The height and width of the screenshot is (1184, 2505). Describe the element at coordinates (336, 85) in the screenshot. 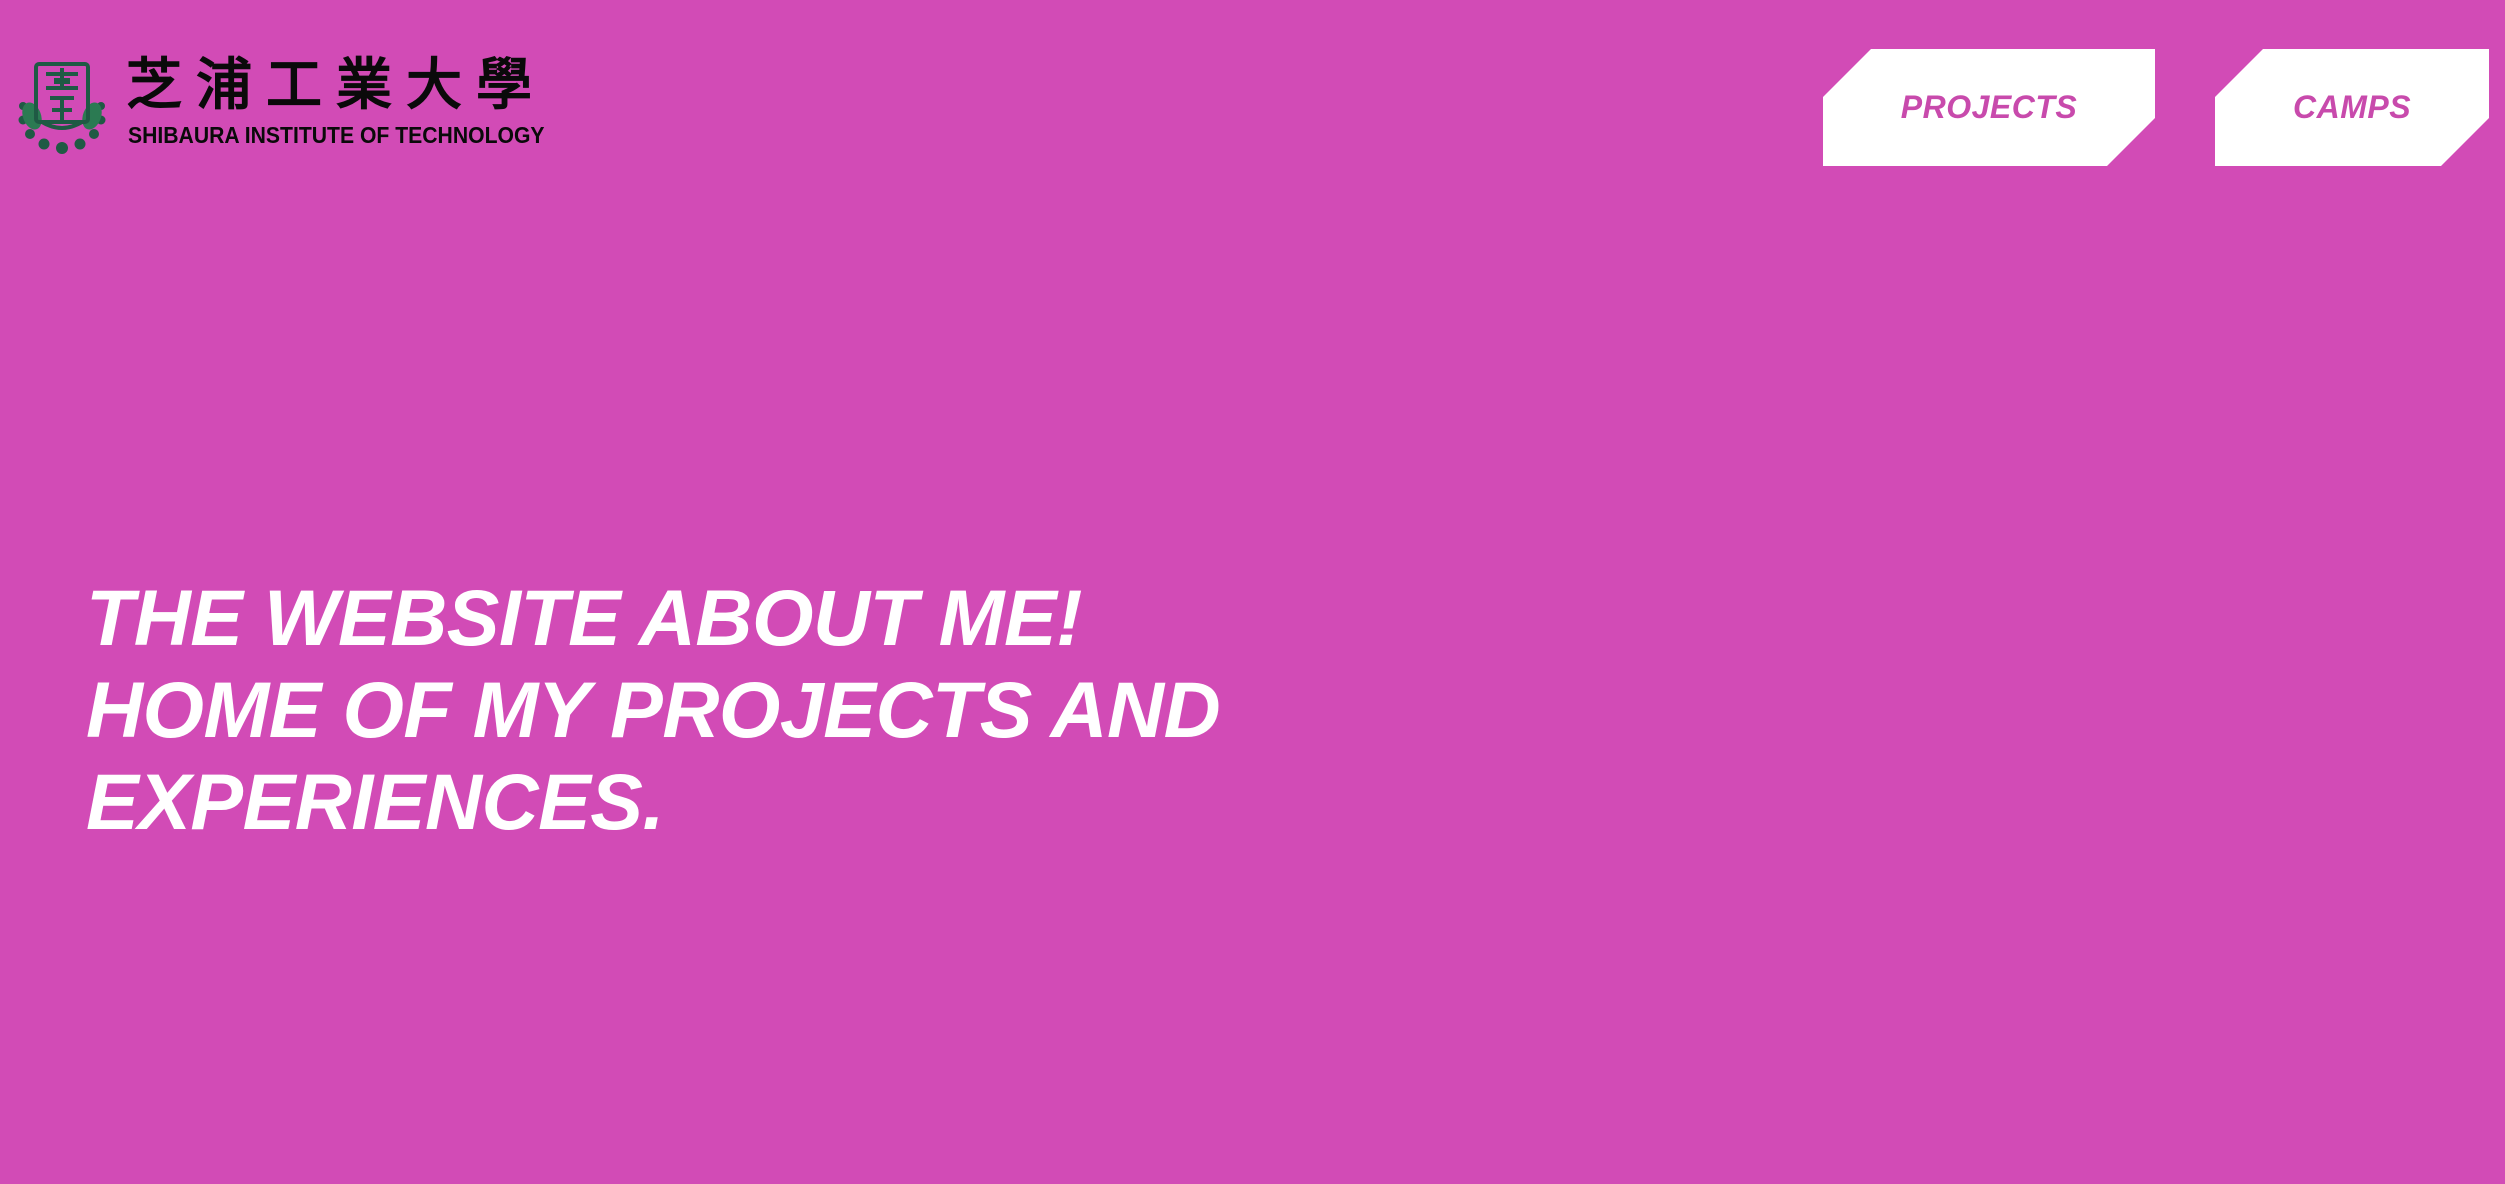

I see `logo-kanji-text: 芝浦工業大學` at that location.